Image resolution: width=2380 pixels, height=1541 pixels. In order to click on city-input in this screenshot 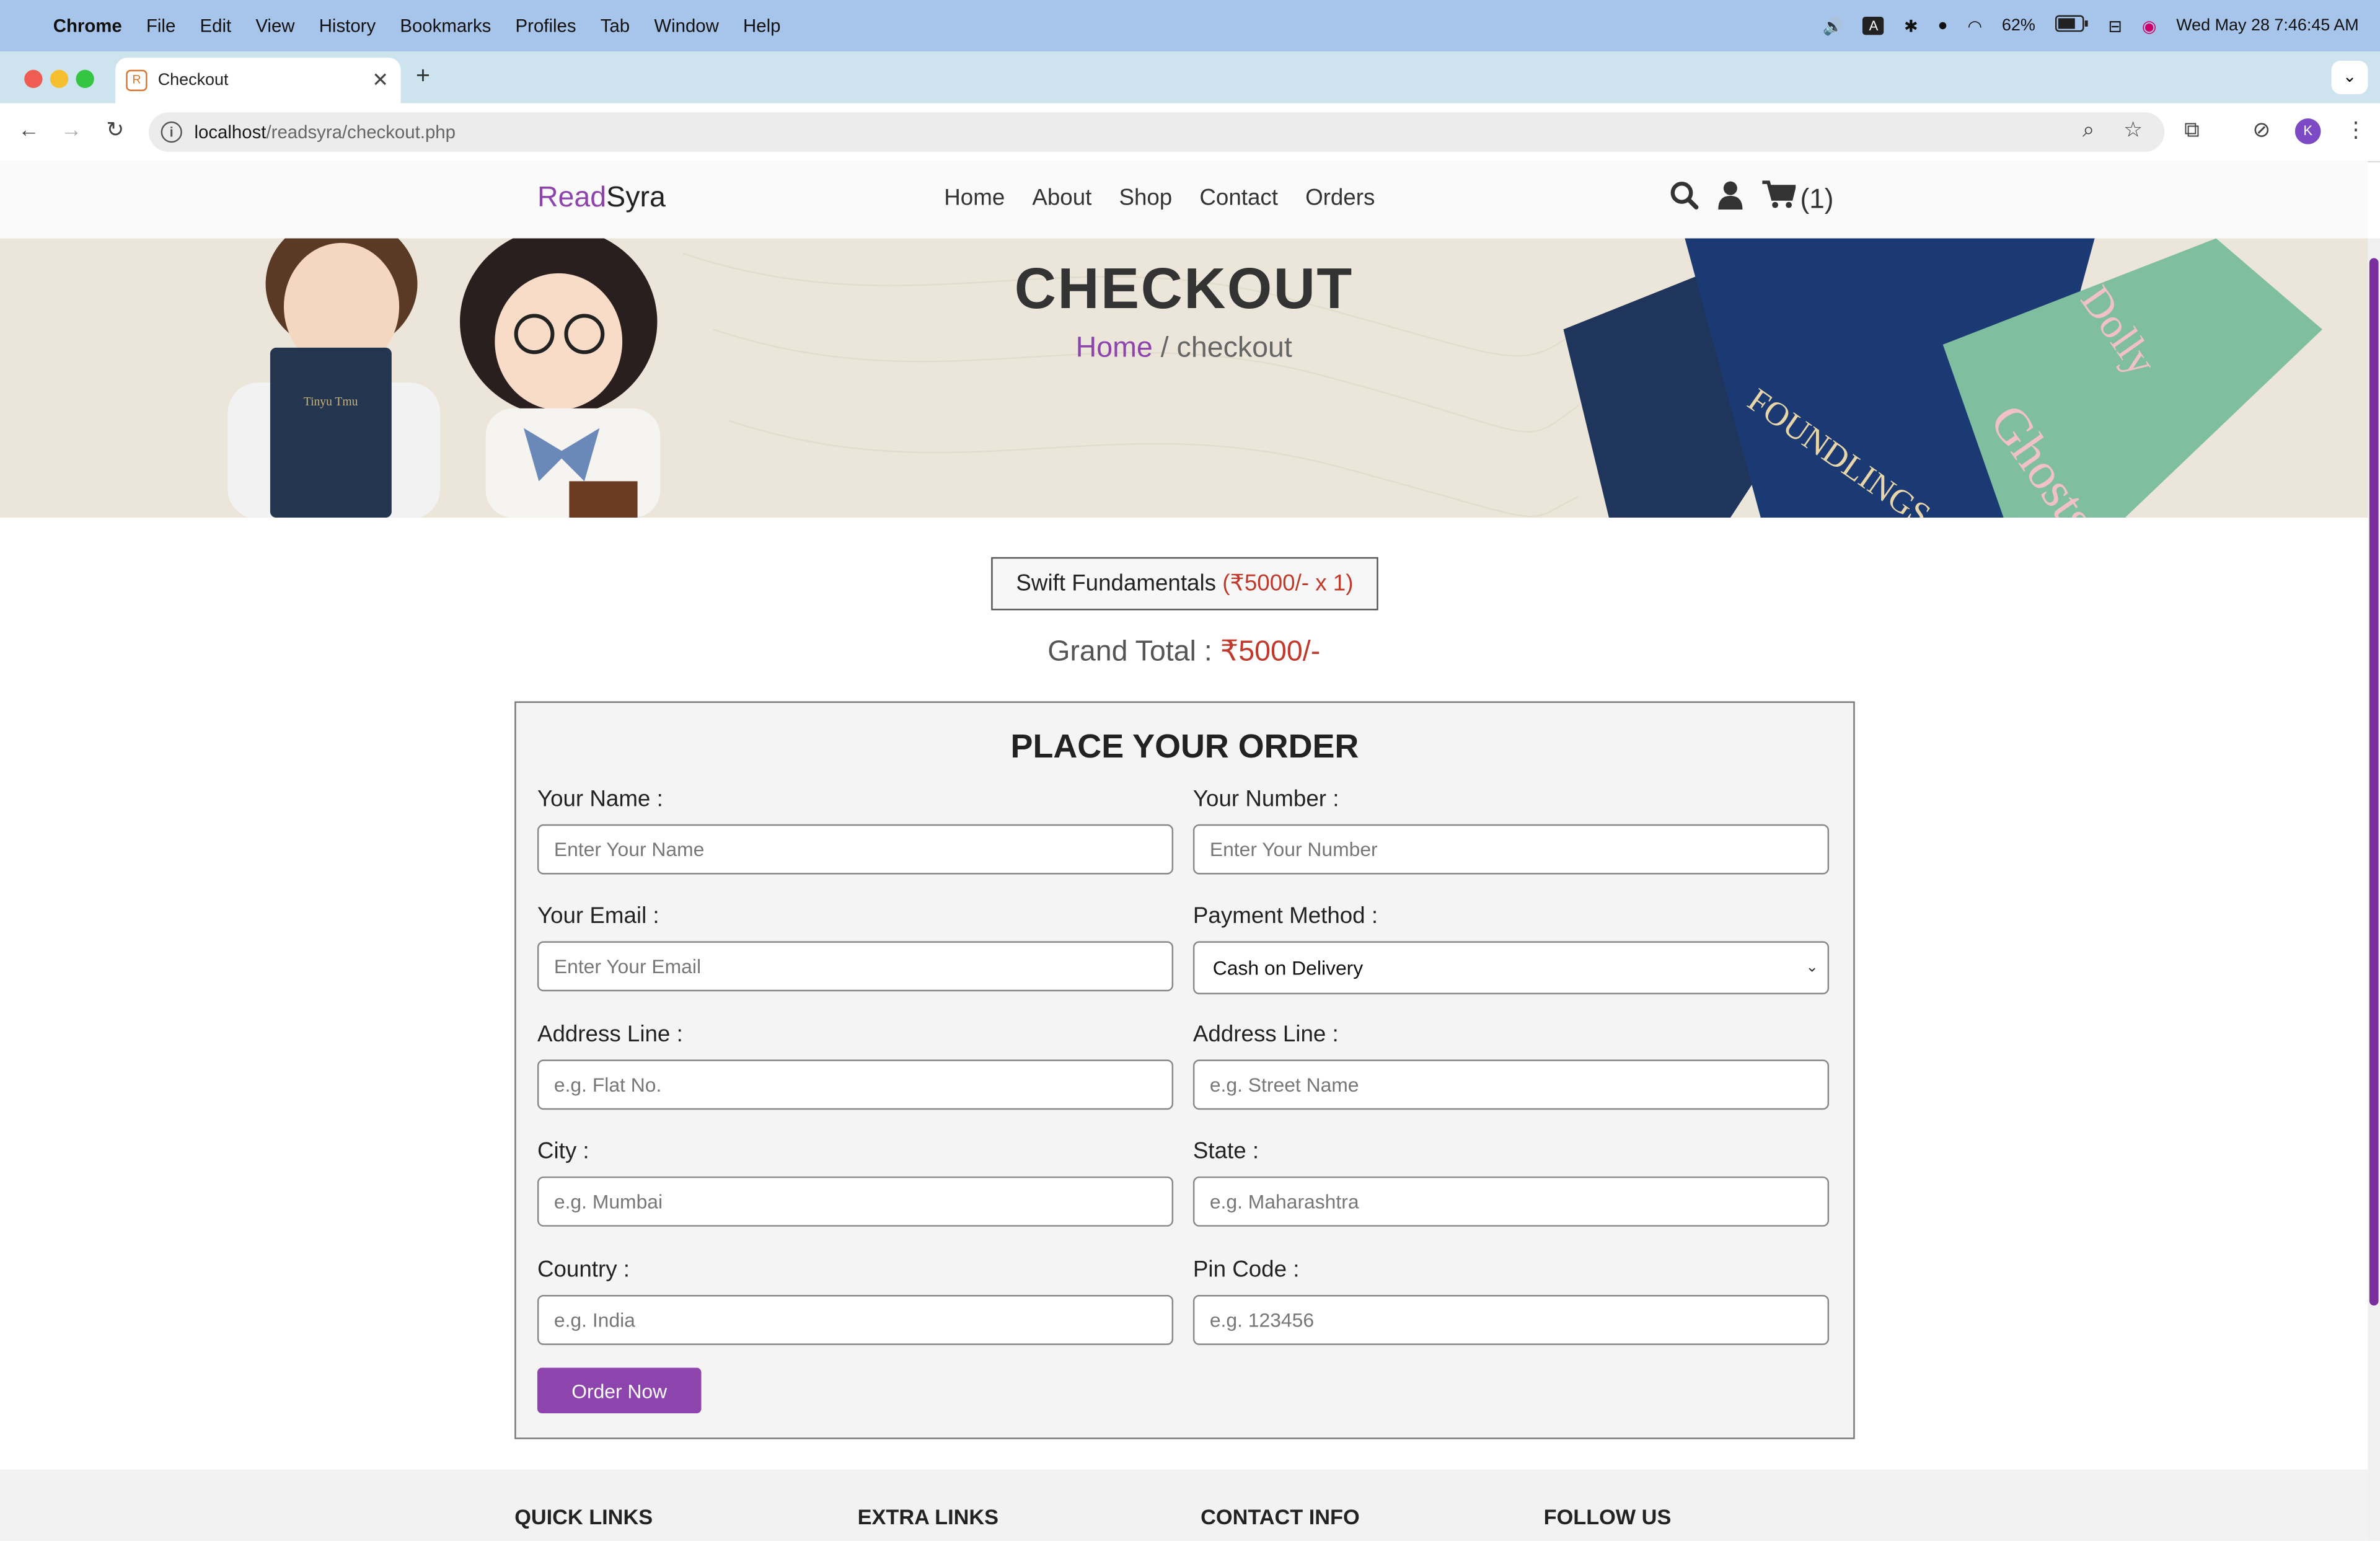, I will do `click(855, 1201)`.